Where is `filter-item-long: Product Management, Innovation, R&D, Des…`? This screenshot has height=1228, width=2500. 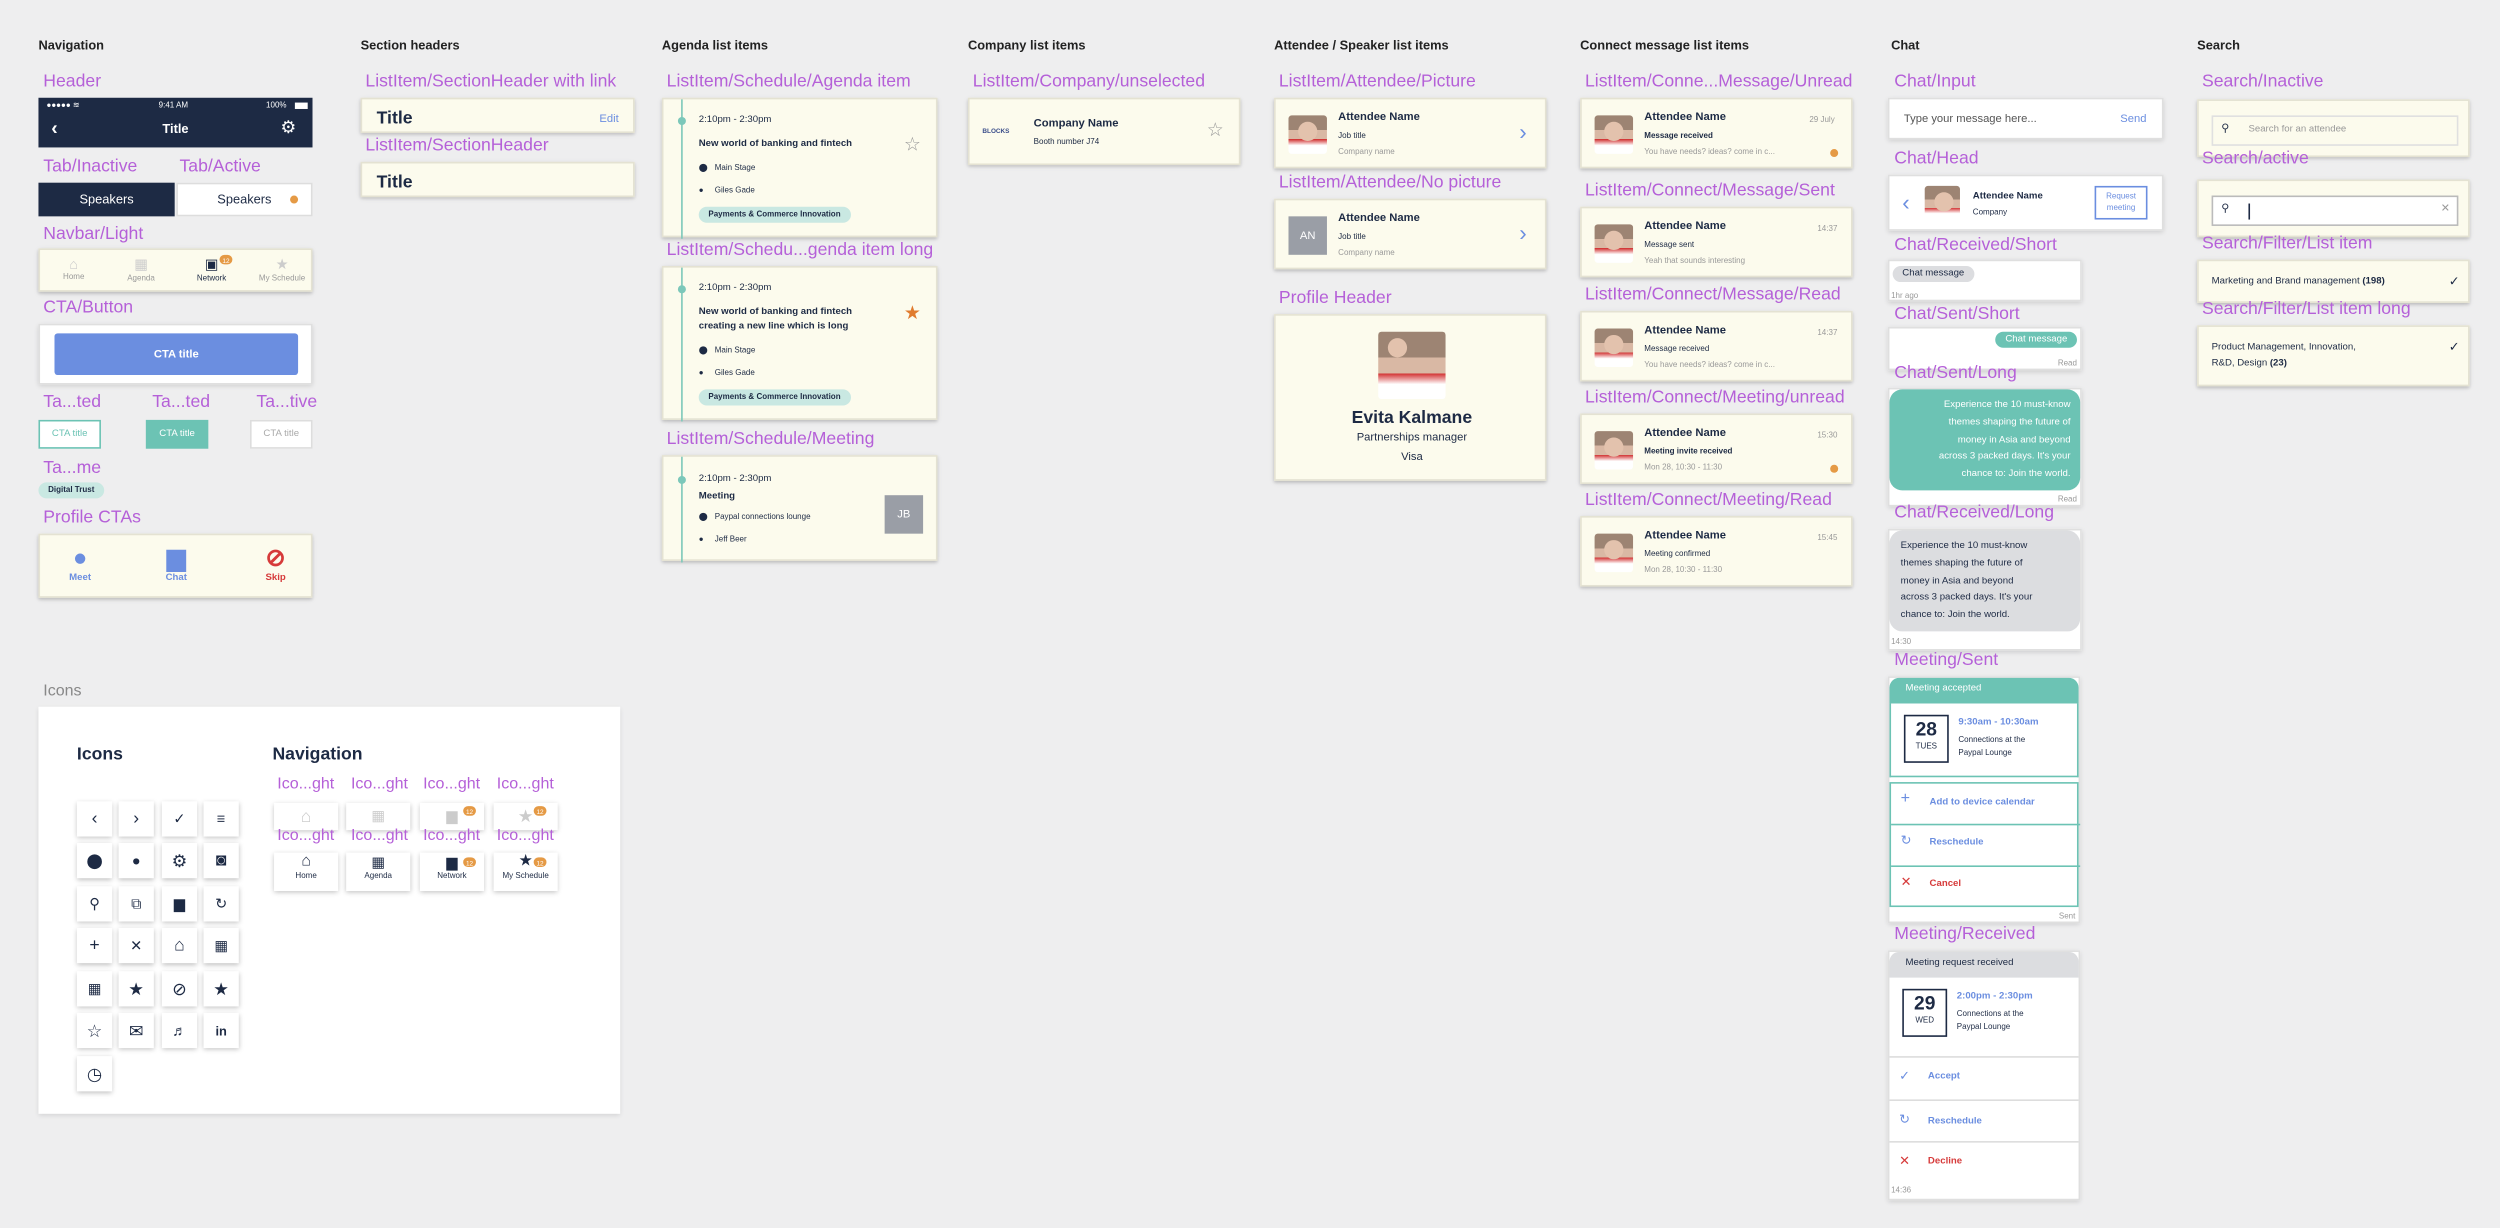
filter-item-long: Product Management, Innovation, R&D, Des… is located at coordinates (2333, 356).